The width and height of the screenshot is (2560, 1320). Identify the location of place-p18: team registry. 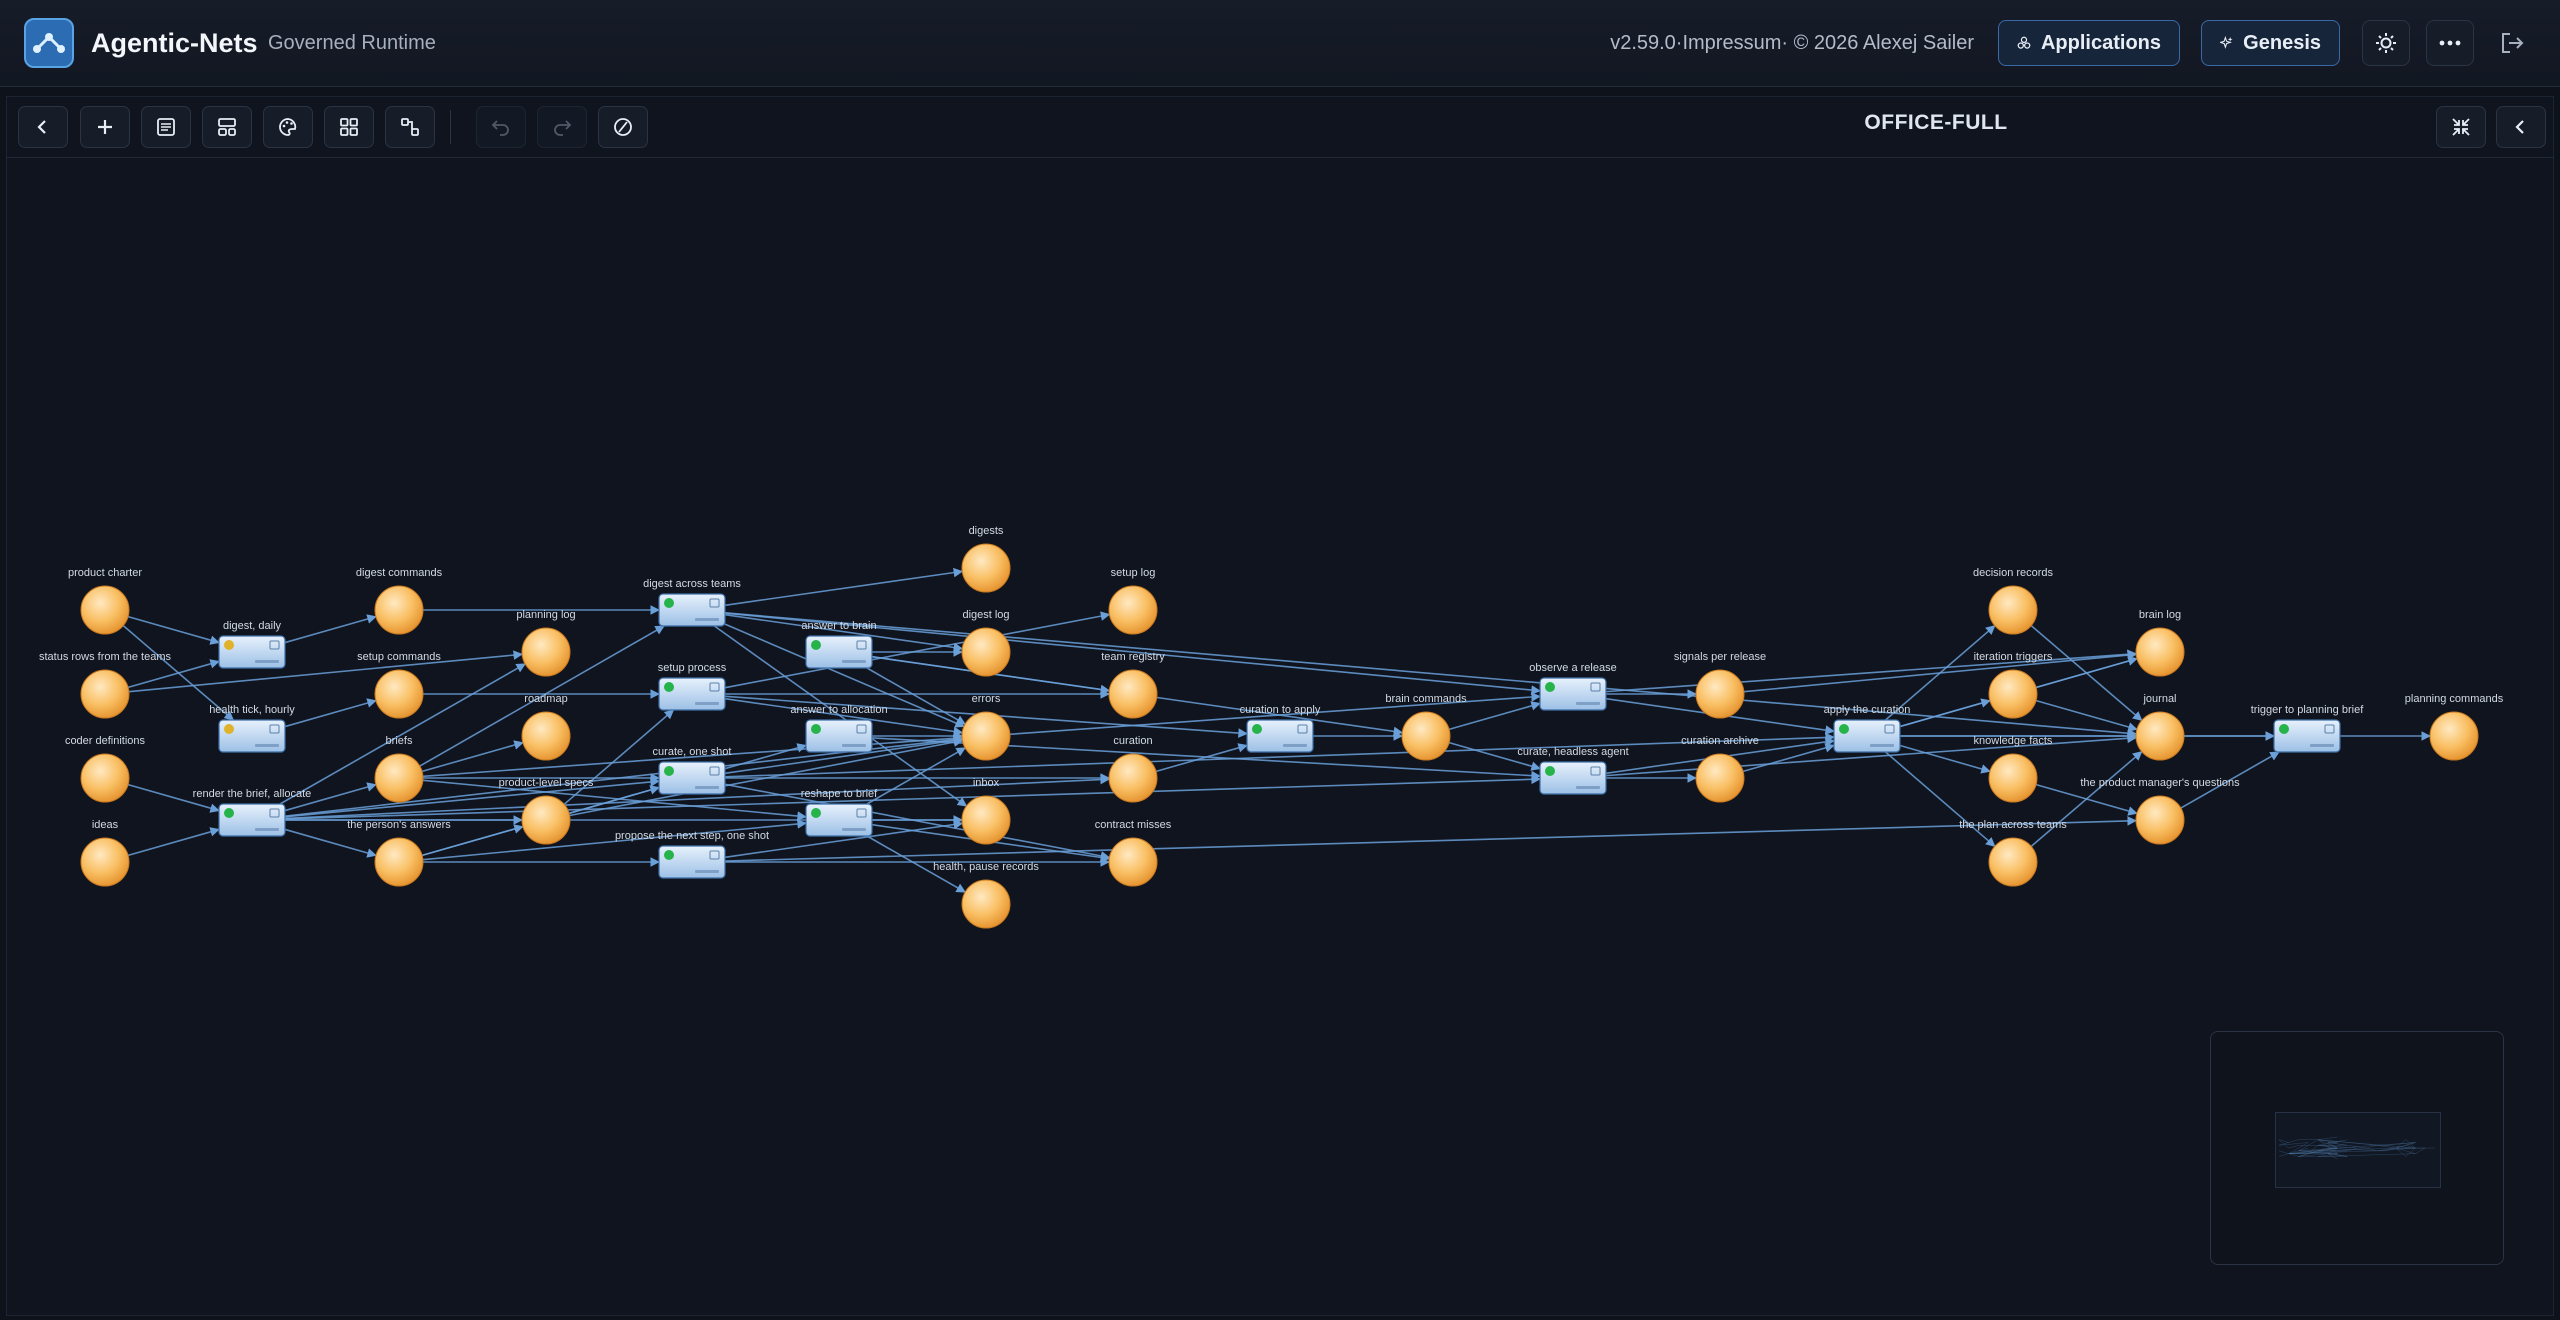
(1133, 685).